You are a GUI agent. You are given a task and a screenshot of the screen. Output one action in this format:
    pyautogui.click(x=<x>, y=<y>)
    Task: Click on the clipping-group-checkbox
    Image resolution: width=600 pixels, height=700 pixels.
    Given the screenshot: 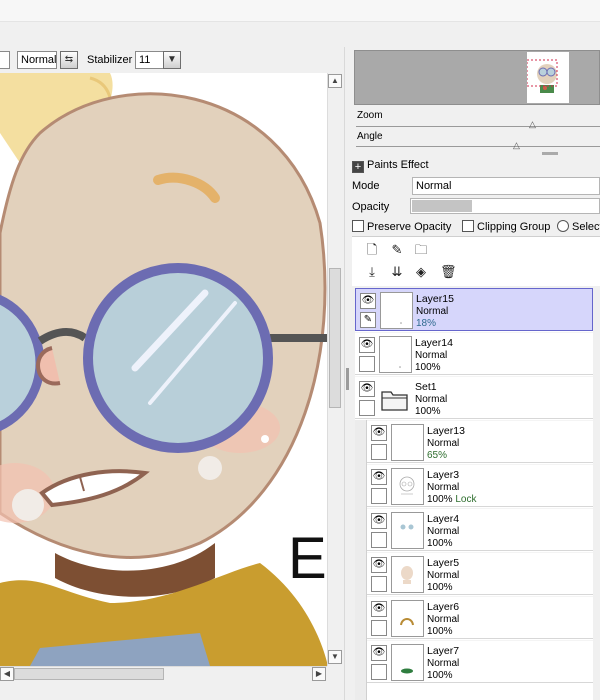 What is the action you would take?
    pyautogui.click(x=468, y=226)
    